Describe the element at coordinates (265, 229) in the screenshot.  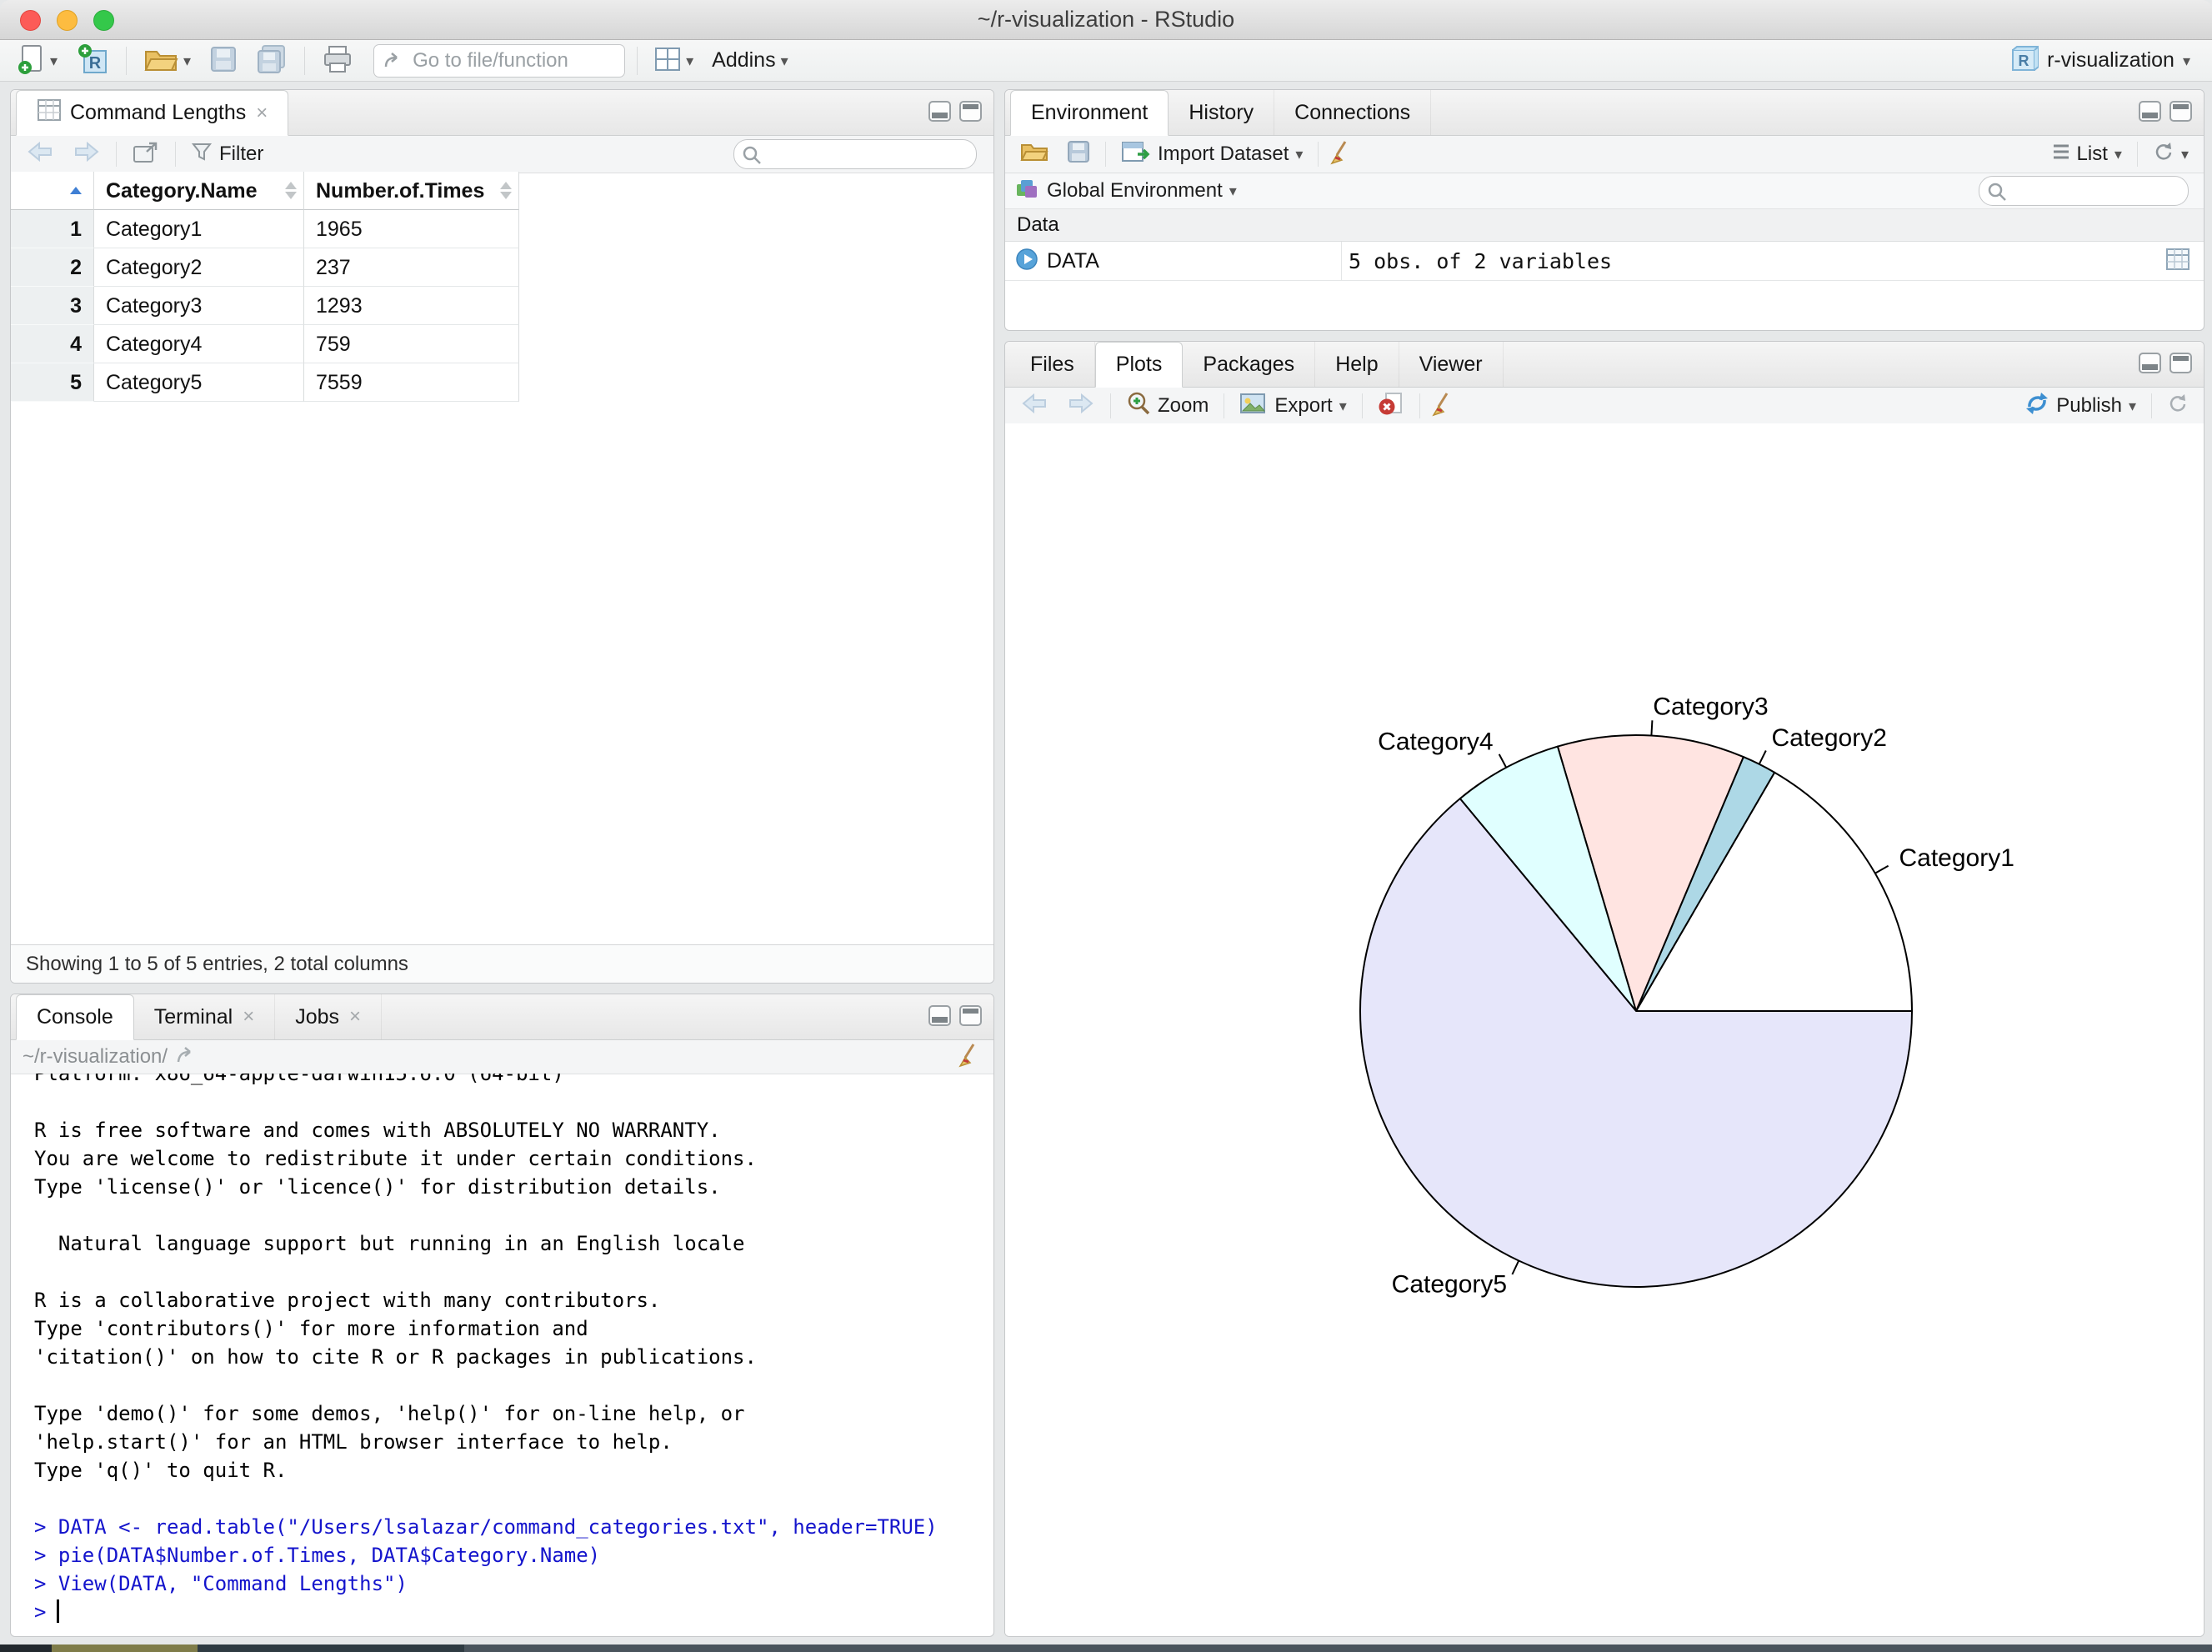
I see `table-row: 1 Category1 1965` at that location.